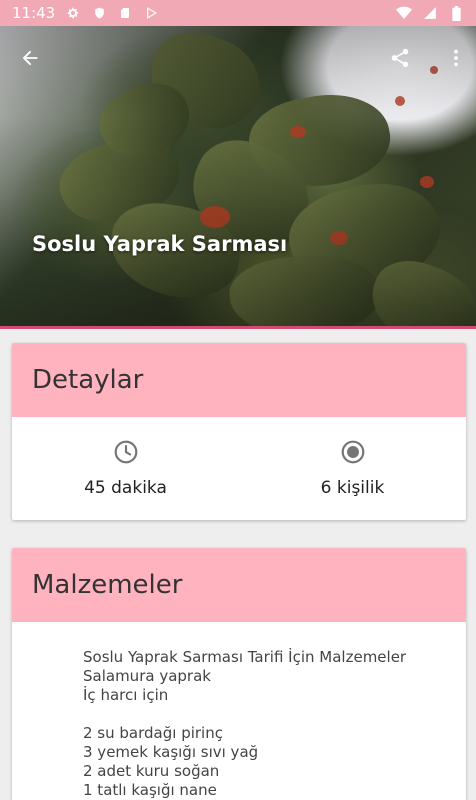 The width and height of the screenshot is (476, 800). I want to click on servings: 6 kişilik, so click(352, 468).